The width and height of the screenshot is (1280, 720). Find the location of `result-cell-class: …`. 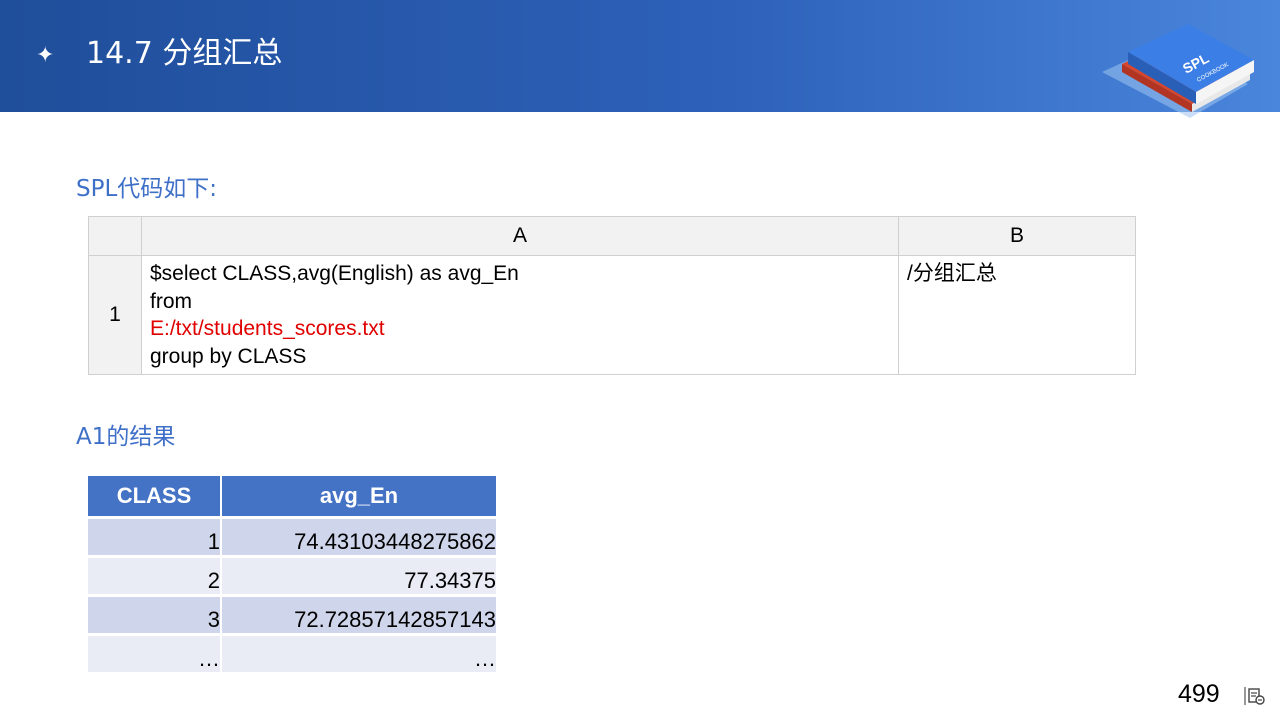

result-cell-class: … is located at coordinates (155, 654).